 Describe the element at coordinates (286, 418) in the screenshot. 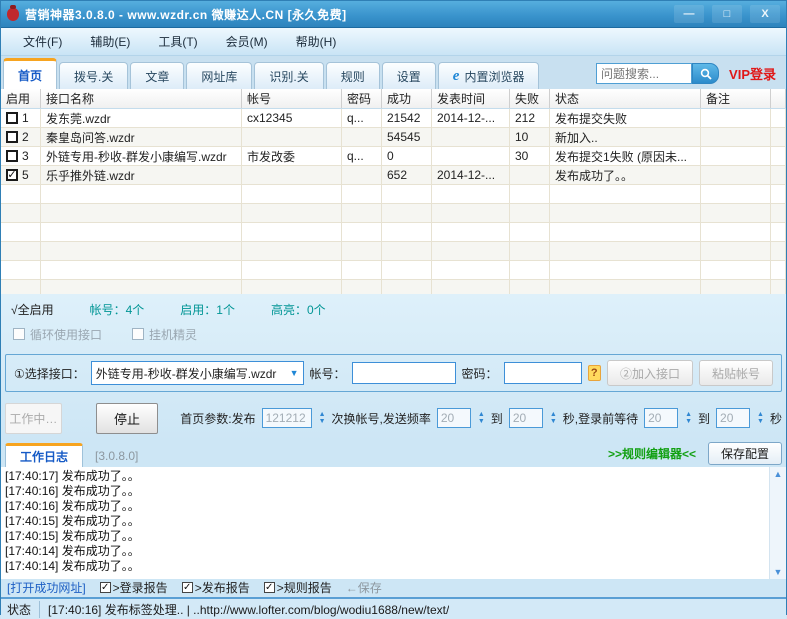

I see `publish-count-input` at that location.